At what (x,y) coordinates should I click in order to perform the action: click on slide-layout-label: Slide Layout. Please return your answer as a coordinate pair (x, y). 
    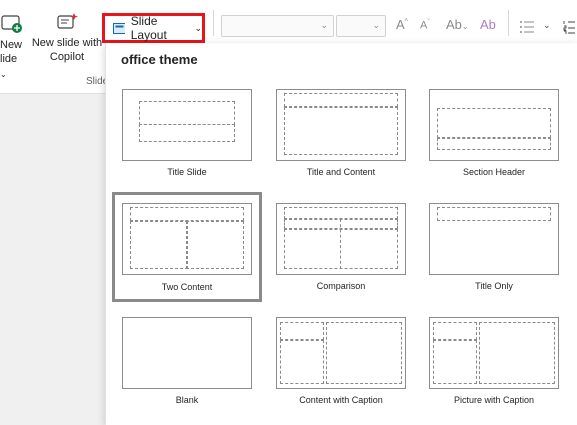
    Looking at the image, I should click on (148, 28).